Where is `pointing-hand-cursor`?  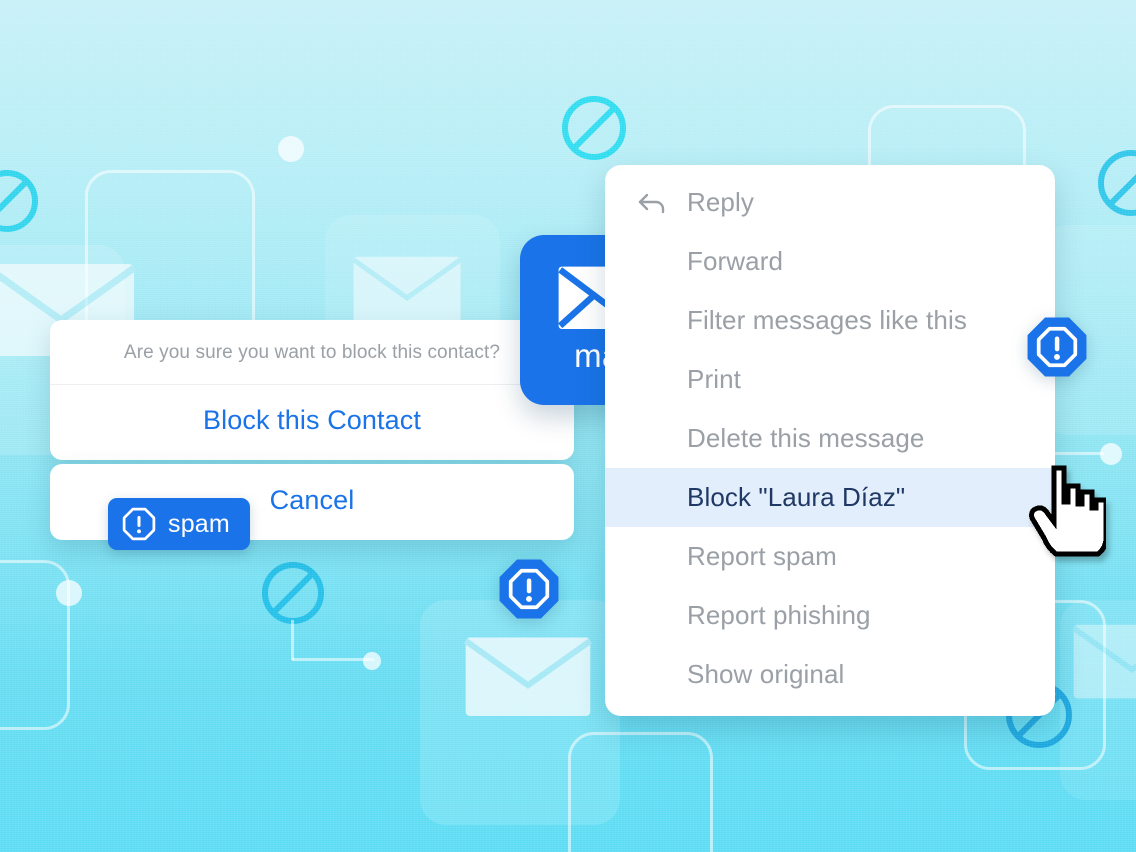
pointing-hand-cursor is located at coordinates (1067, 512).